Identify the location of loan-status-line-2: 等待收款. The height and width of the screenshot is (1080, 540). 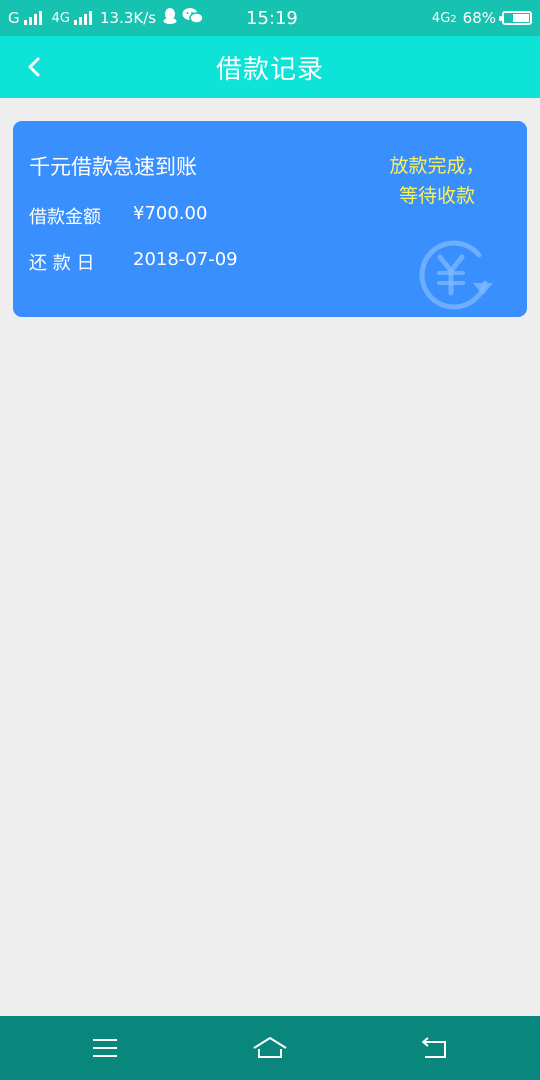
(436, 196).